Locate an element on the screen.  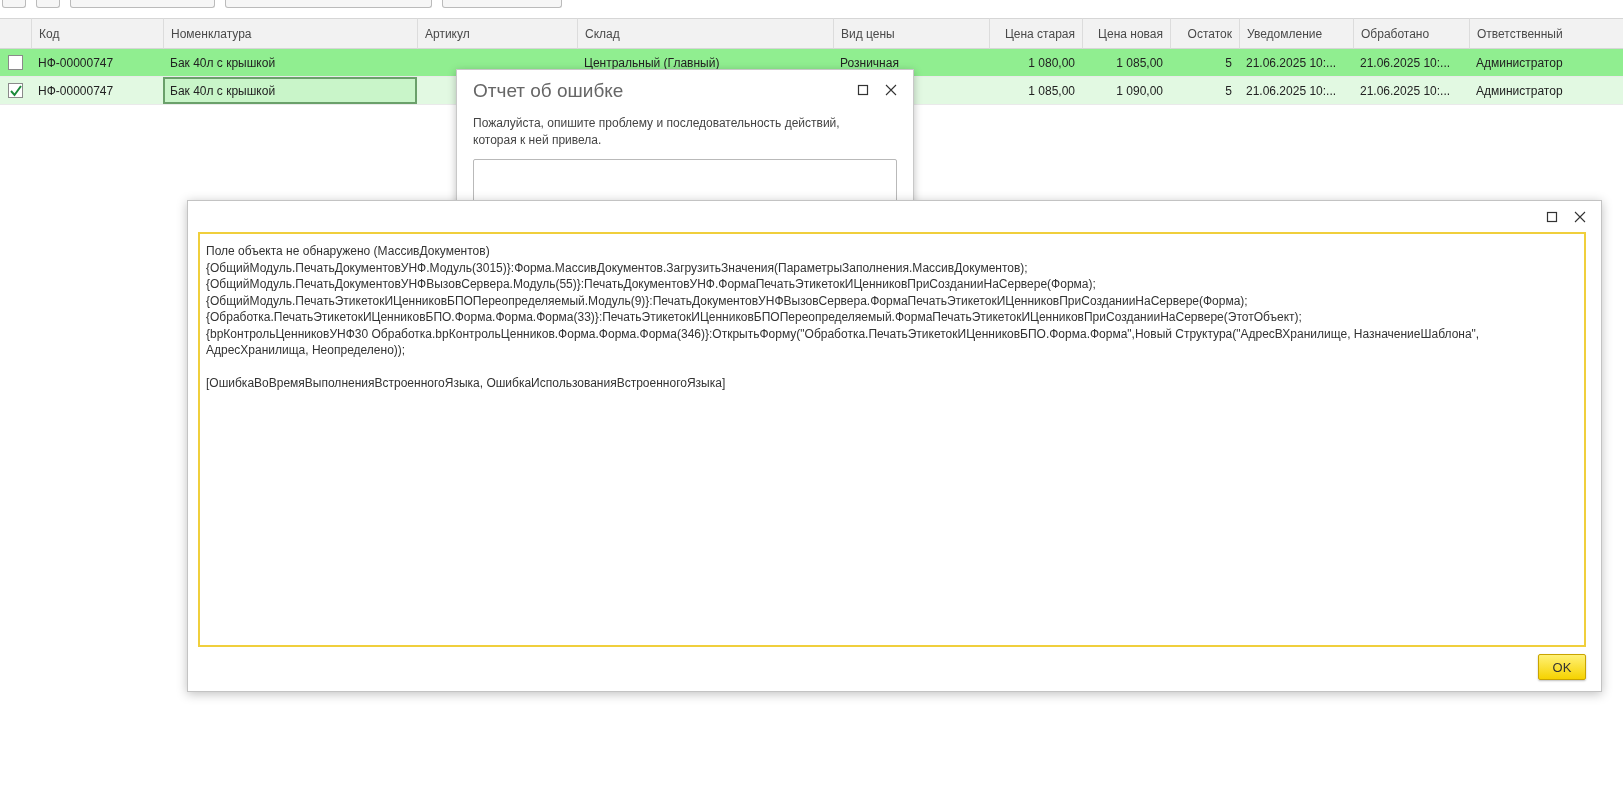
table-cell-text: Бак 40л с крышкой is located at coordinates (223, 63).